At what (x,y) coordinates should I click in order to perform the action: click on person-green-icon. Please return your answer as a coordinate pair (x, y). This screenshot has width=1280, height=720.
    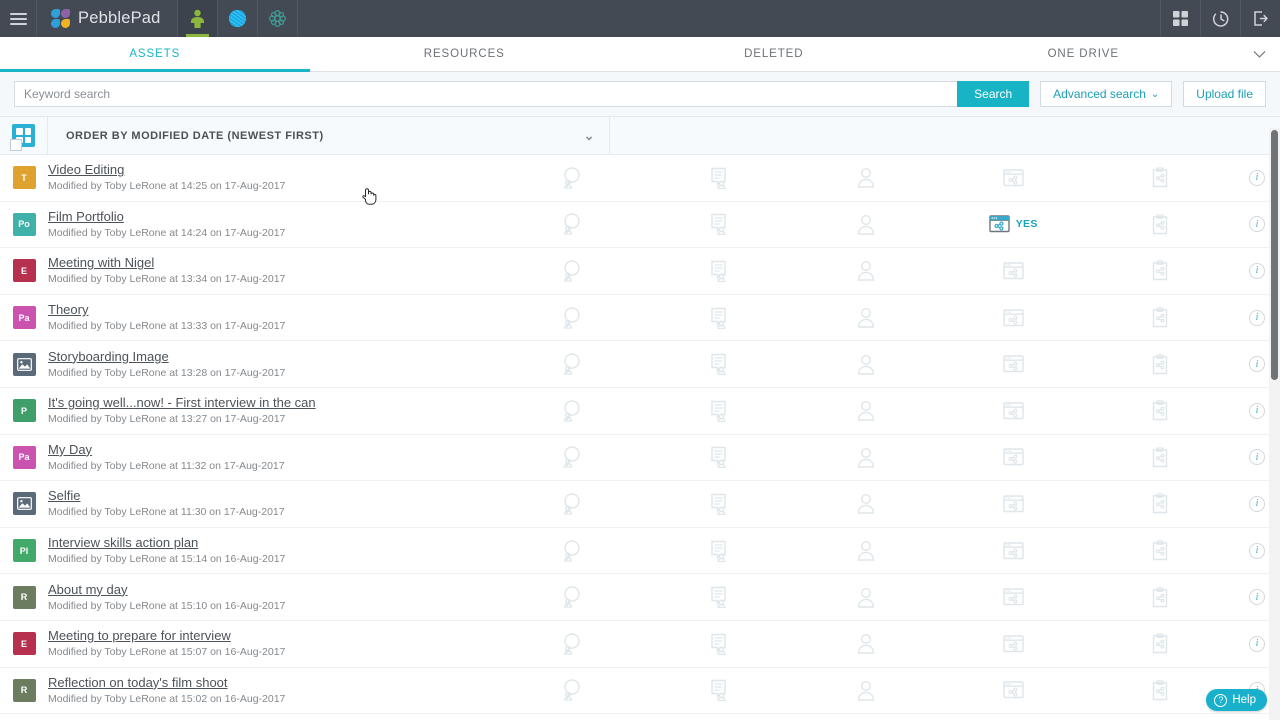
    Looking at the image, I should click on (197, 18).